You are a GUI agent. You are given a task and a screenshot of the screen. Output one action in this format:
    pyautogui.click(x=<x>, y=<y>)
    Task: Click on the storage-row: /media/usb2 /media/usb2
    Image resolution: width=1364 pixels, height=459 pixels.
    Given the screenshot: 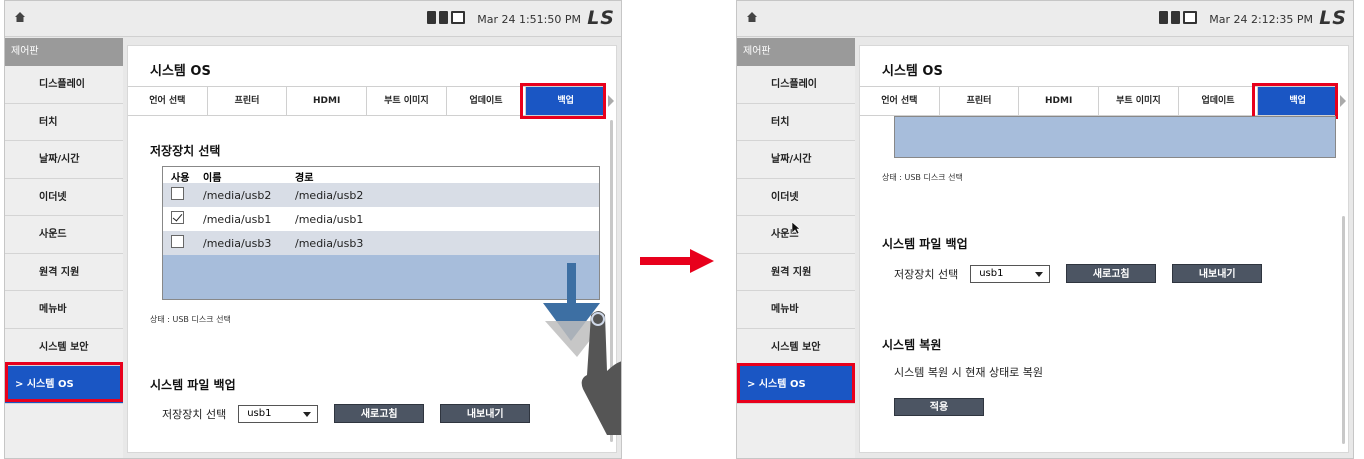 What is the action you would take?
    pyautogui.click(x=381, y=195)
    